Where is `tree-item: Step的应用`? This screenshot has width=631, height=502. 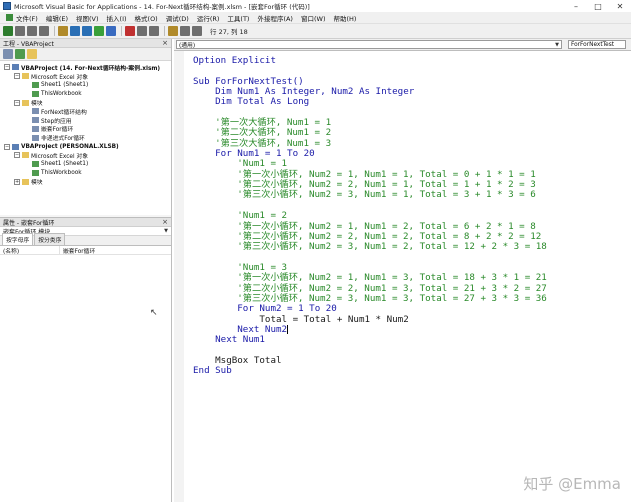
tree-item: Step的应用 is located at coordinates (85, 120).